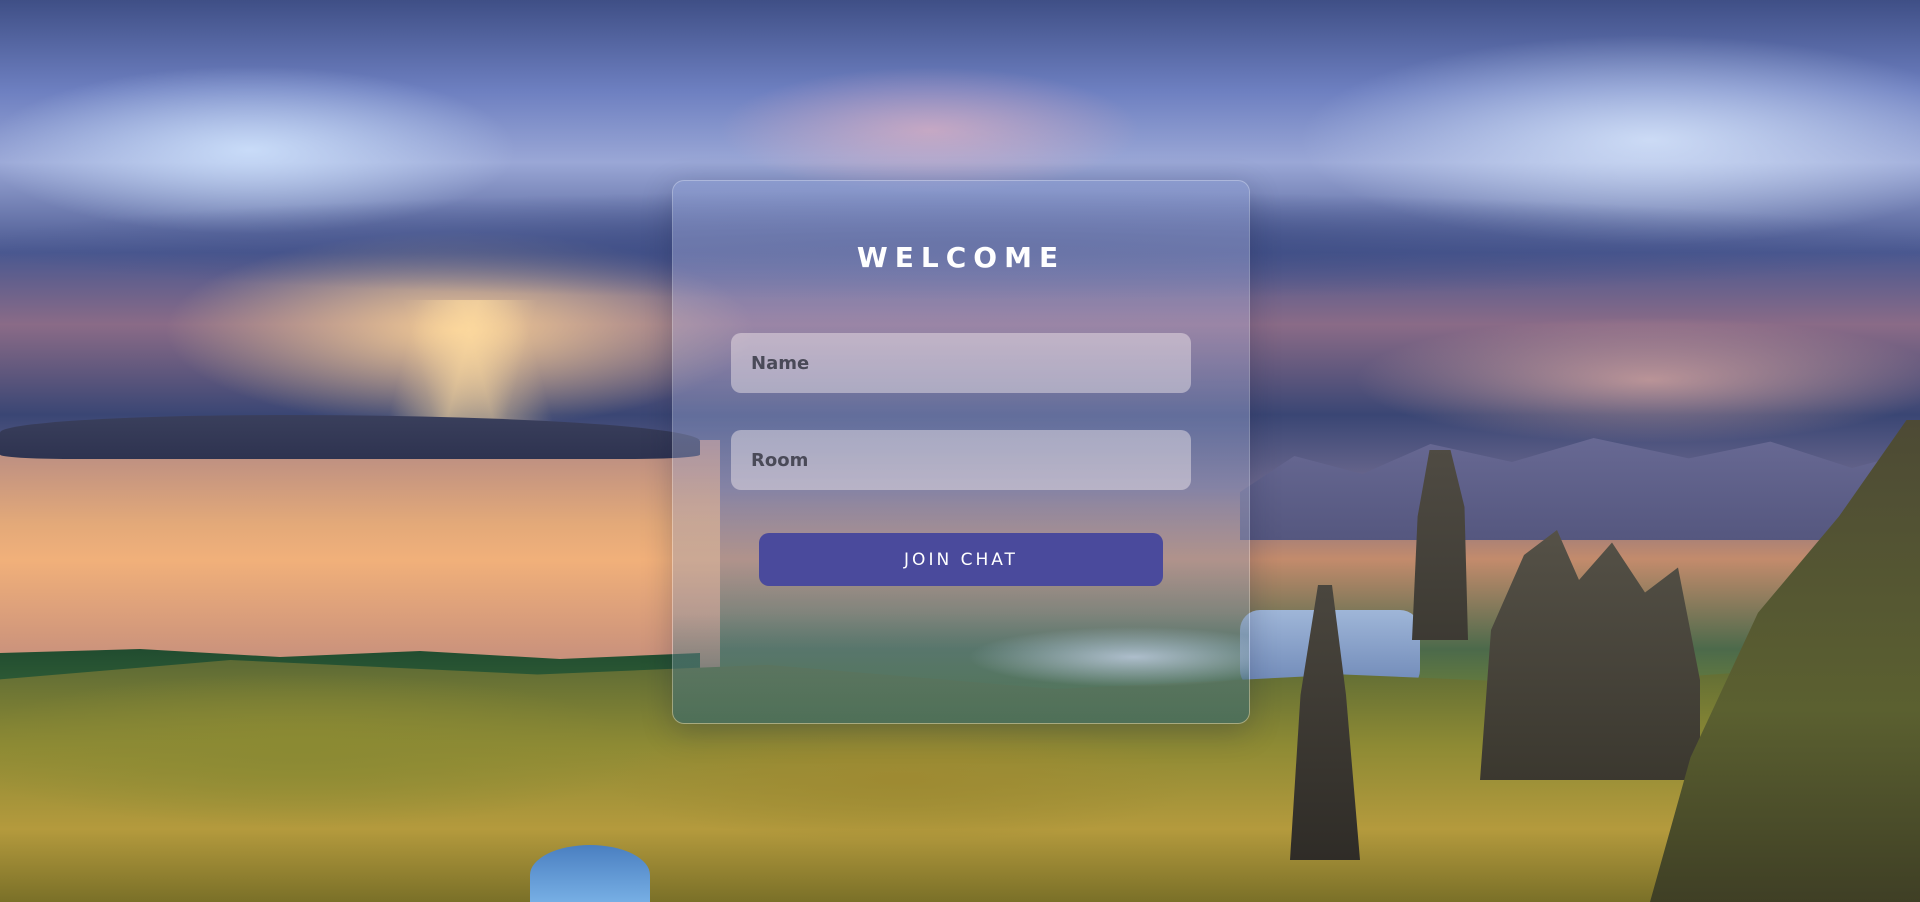  I want to click on card-blur-reflection, so click(961, 668).